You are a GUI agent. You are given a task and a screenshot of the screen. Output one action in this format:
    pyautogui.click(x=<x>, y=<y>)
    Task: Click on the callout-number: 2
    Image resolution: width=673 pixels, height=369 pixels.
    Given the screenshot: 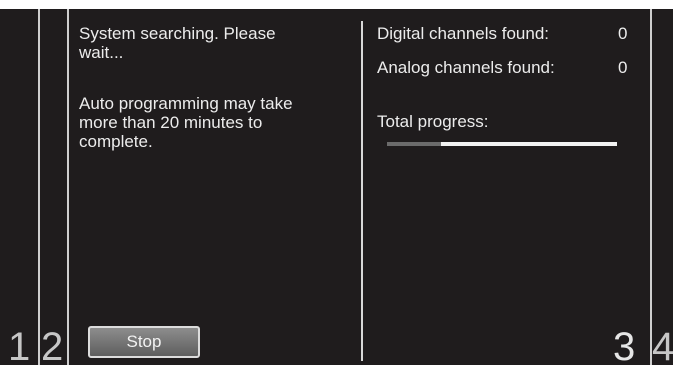 What is the action you would take?
    pyautogui.click(x=52, y=347)
    